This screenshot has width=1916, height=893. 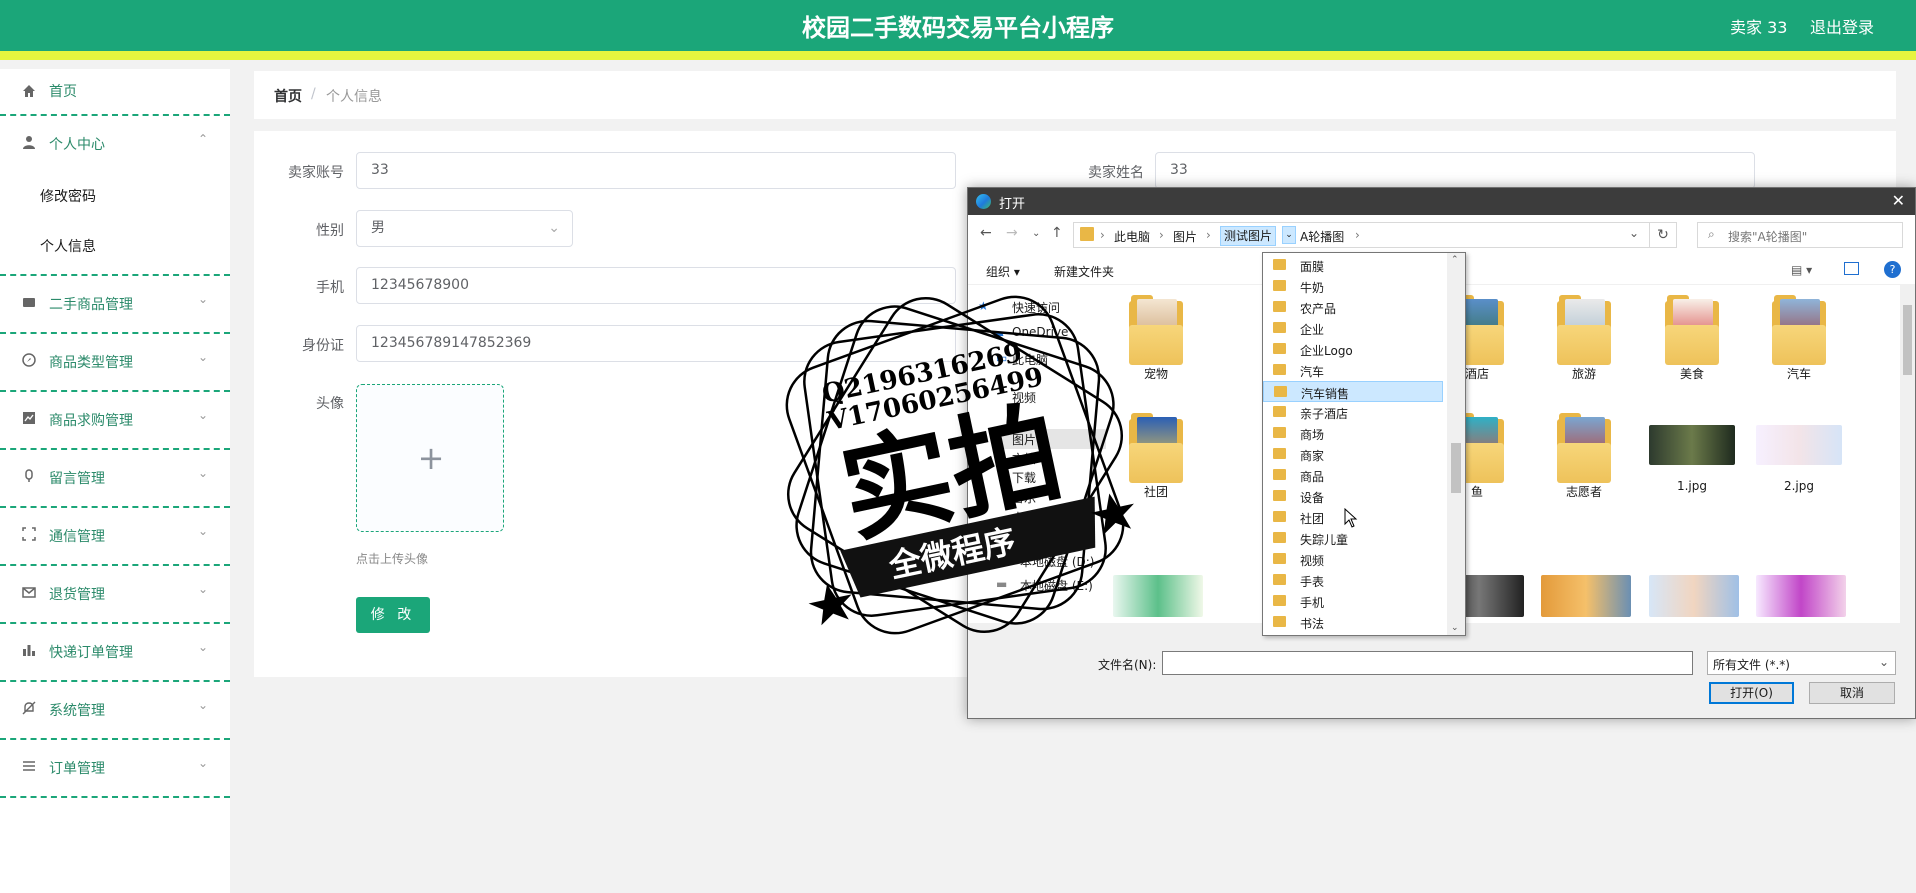 I want to click on nav-drive-d: 本地磁盘 (D:), so click(x=1057, y=561).